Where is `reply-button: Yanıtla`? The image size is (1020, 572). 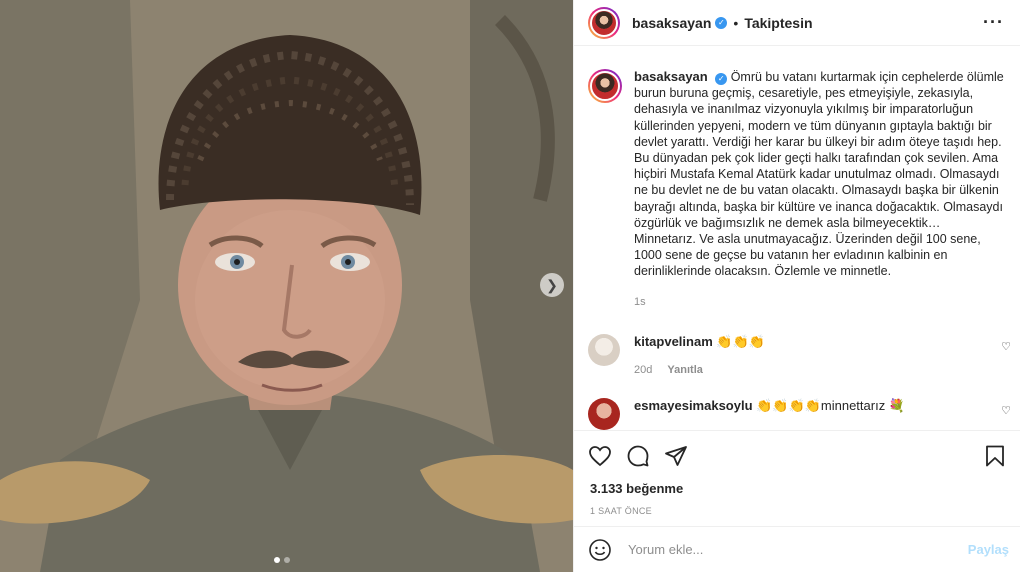 reply-button: Yanıtla is located at coordinates (684, 370).